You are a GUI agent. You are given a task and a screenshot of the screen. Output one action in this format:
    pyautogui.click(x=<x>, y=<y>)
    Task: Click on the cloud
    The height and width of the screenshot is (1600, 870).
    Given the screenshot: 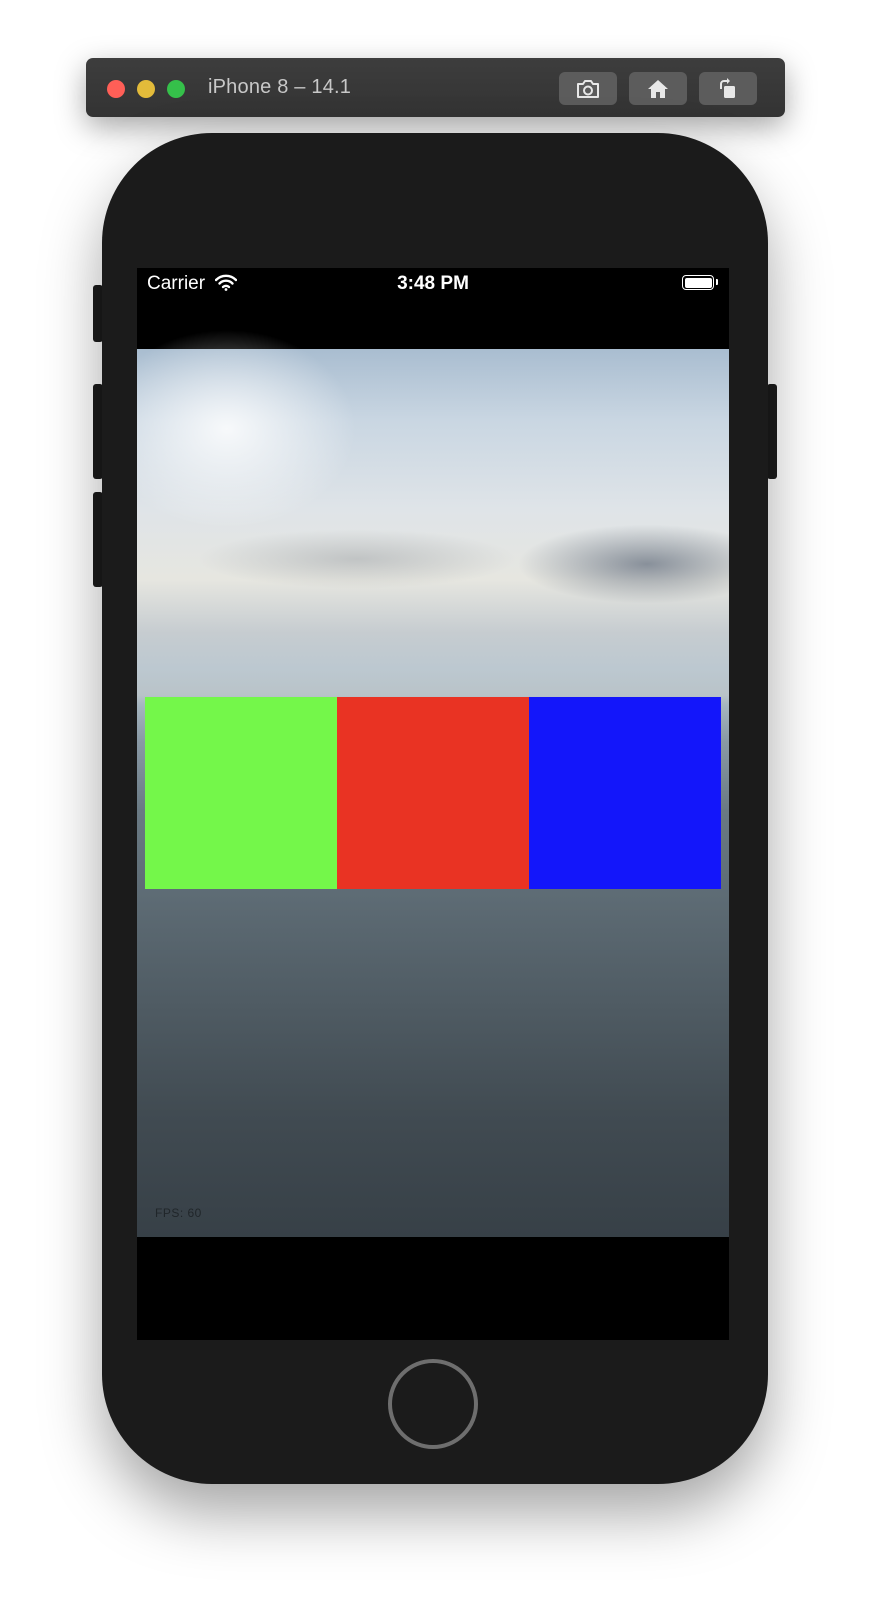 What is the action you would take?
    pyautogui.click(x=357, y=559)
    